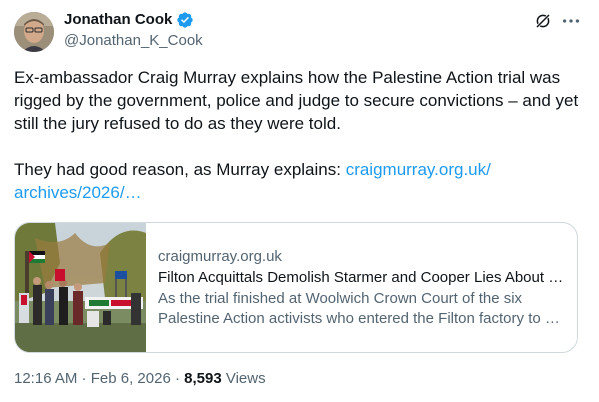  I want to click on tweet-time: 12:16 AM, so click(45, 378).